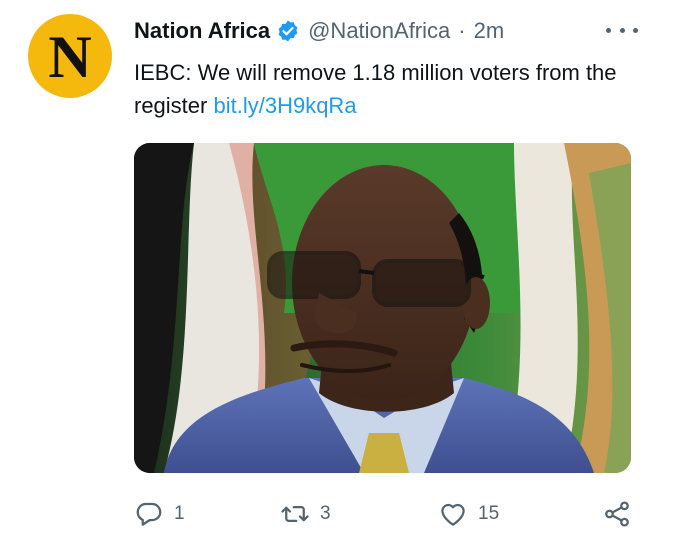 The height and width of the screenshot is (547, 684). I want to click on reply-icon, so click(149, 514).